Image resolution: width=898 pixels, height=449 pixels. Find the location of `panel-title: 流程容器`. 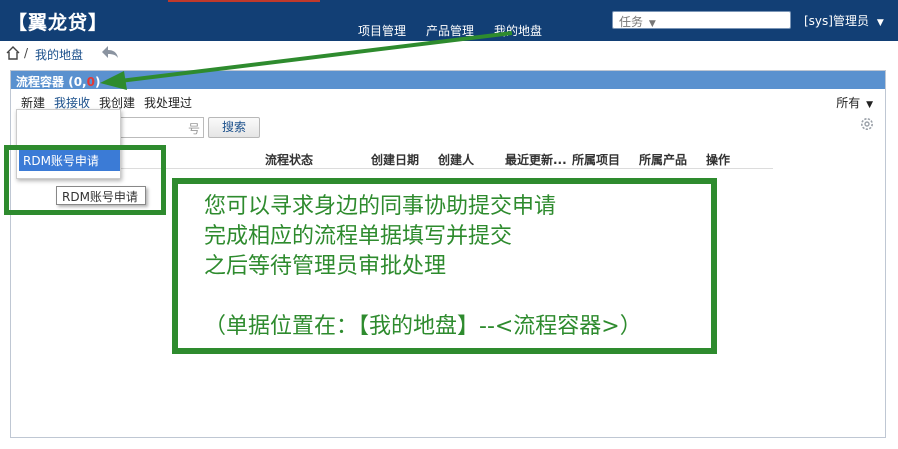

panel-title: 流程容器 is located at coordinates (40, 82).